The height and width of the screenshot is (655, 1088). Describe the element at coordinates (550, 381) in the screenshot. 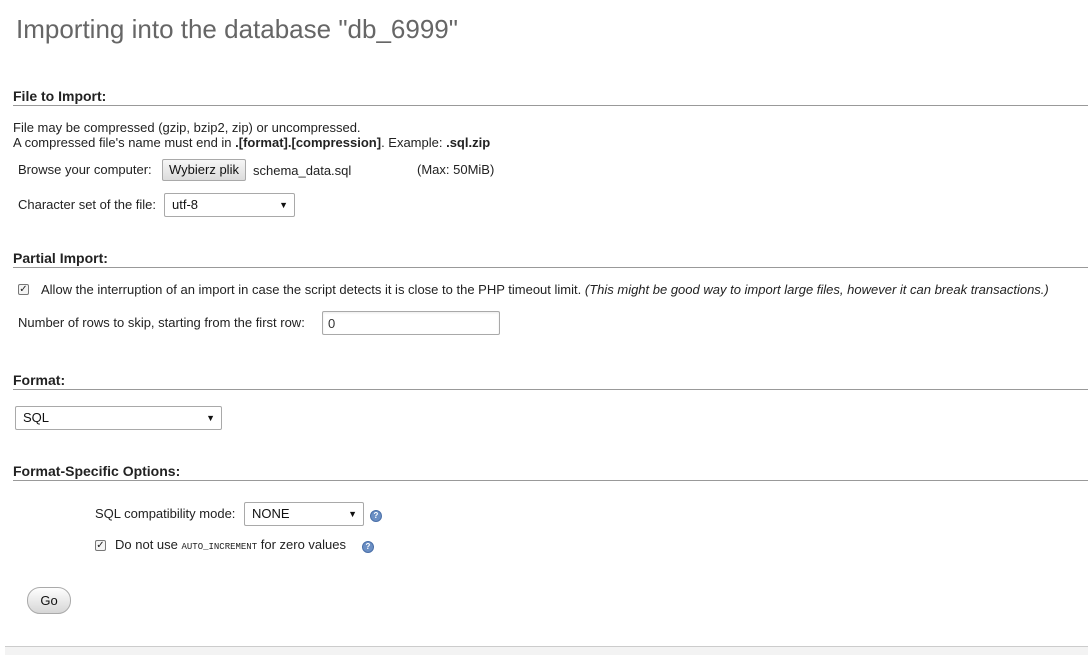

I see `format-heading: Format:` at that location.